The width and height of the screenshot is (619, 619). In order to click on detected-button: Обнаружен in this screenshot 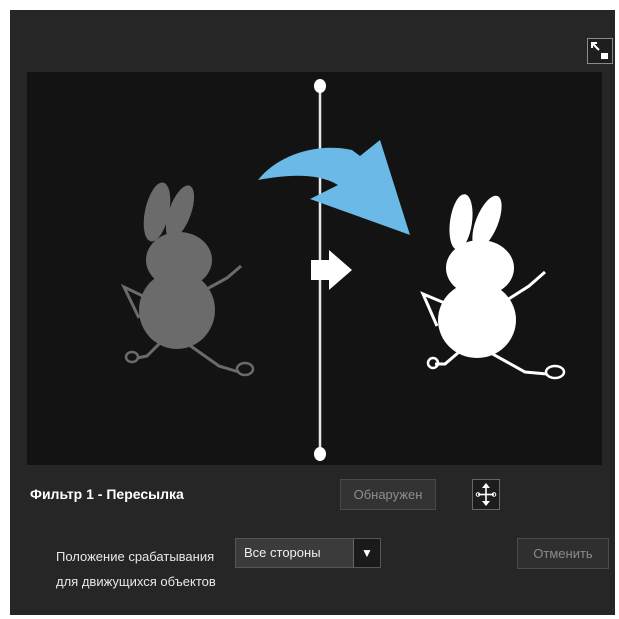, I will do `click(388, 494)`.